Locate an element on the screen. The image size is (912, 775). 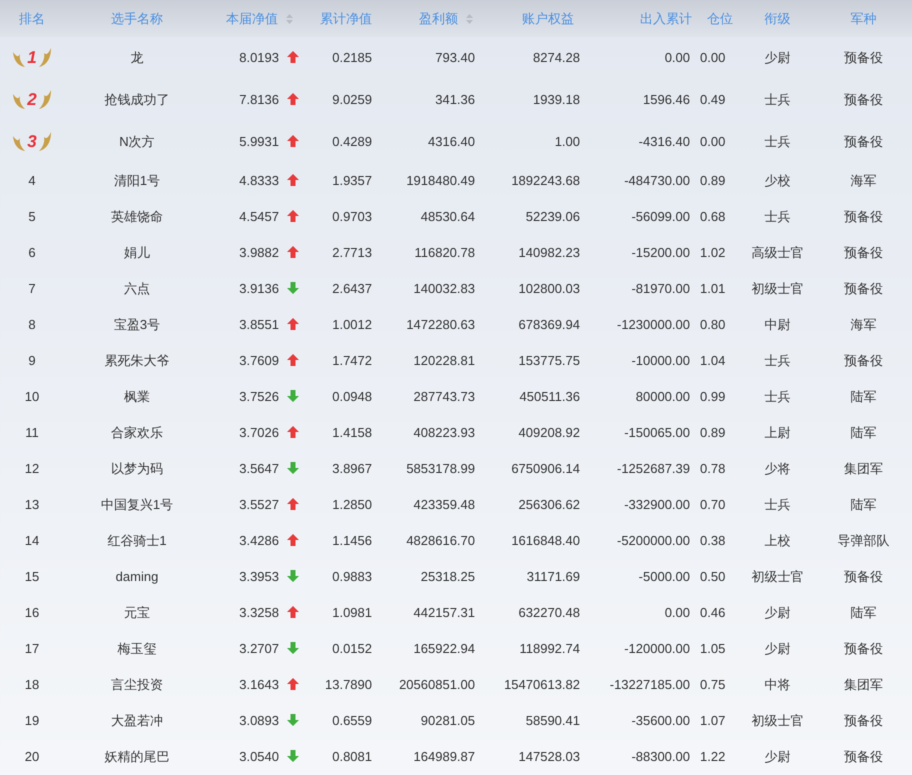
cumulative-flow: -1252687.39 is located at coordinates (653, 468).